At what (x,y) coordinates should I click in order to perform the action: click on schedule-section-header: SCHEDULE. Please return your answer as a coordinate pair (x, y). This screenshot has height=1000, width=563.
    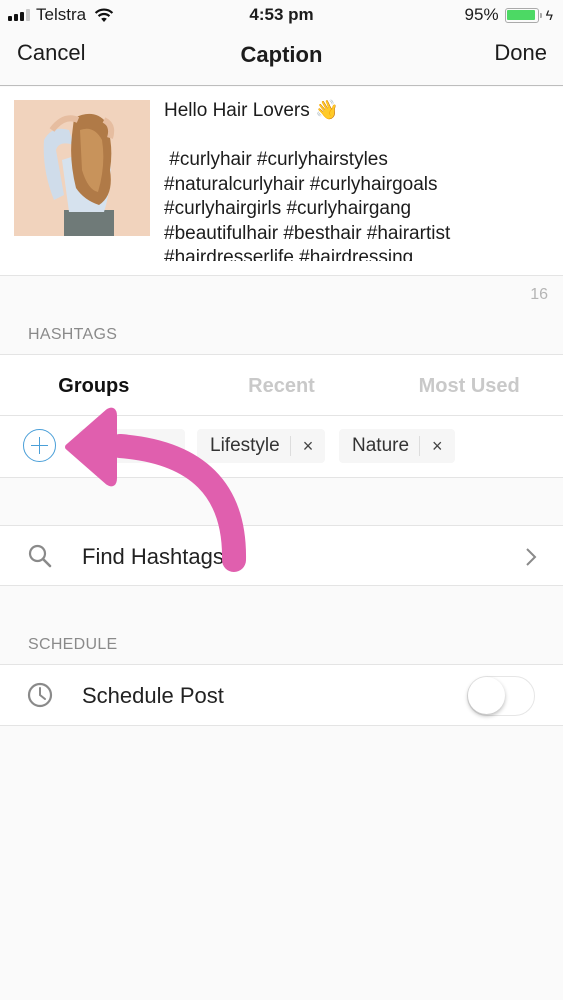
    Looking at the image, I should click on (73, 644).